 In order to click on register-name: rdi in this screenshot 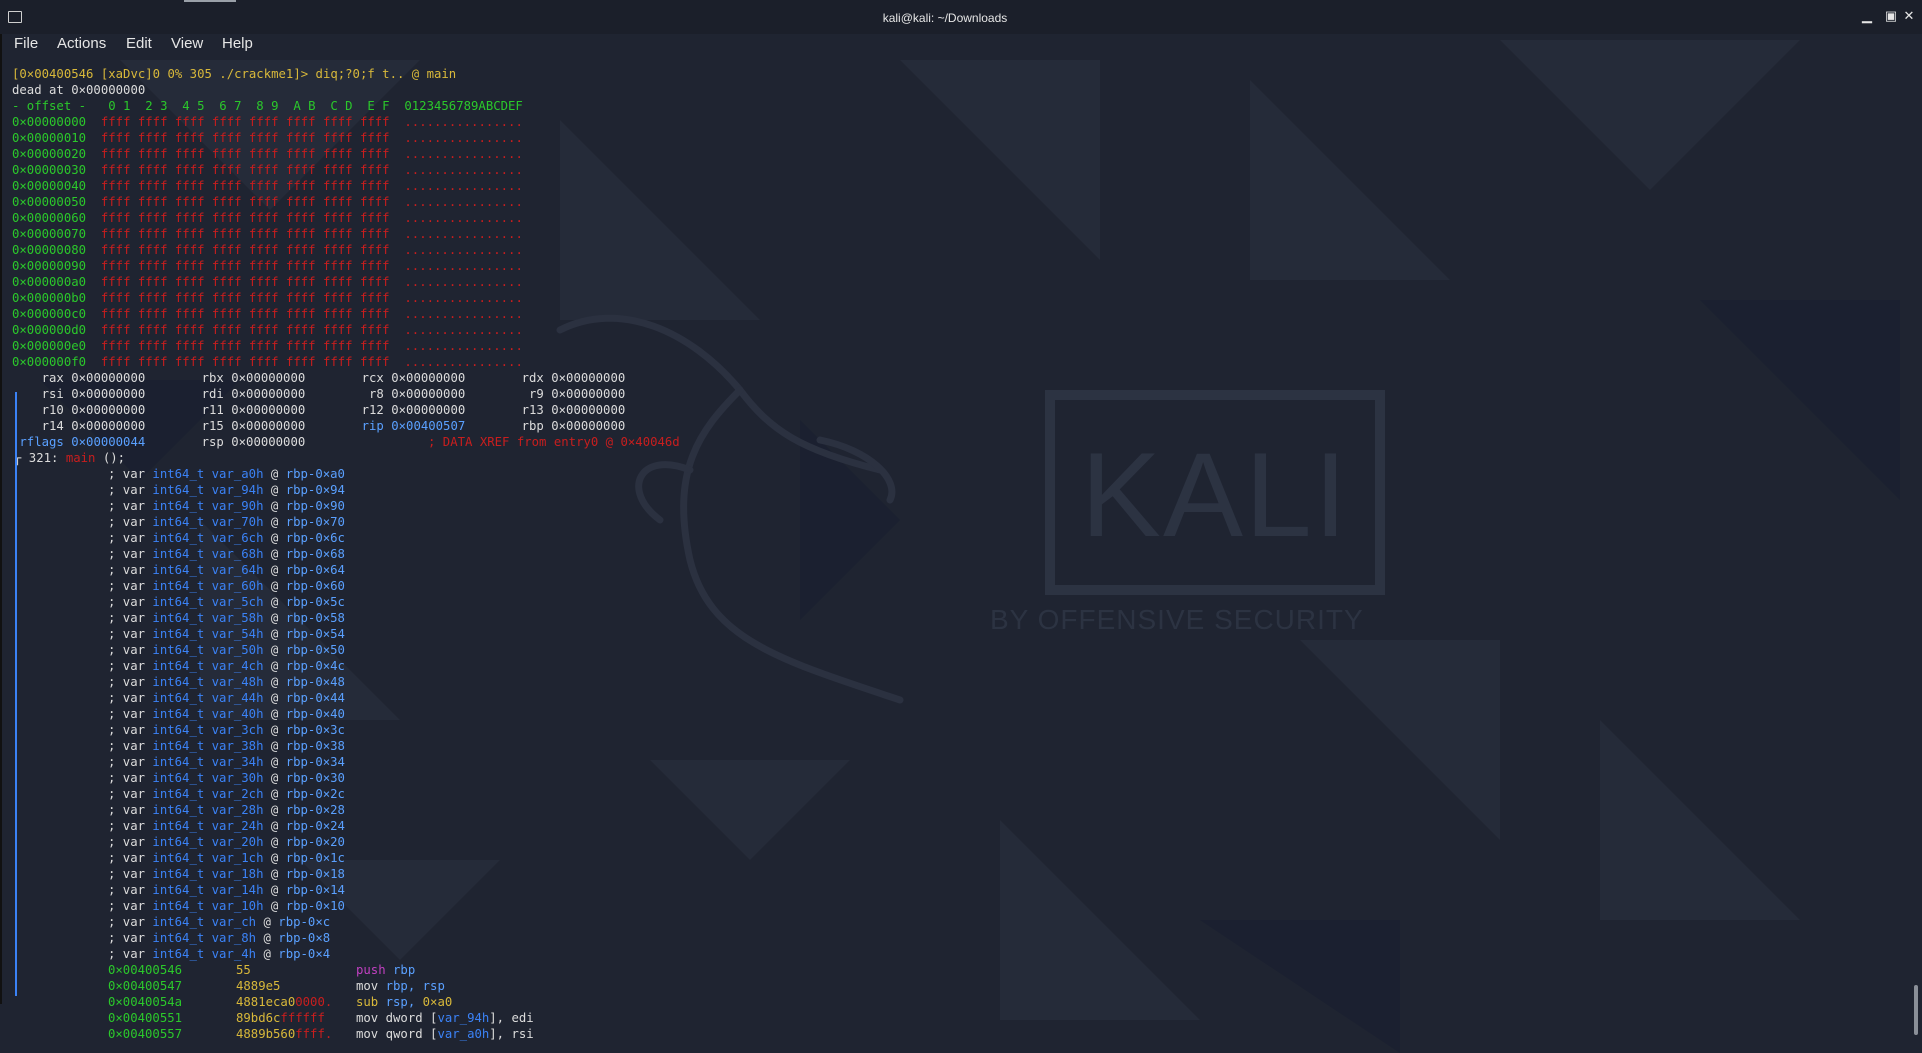, I will do `click(198, 394)`.